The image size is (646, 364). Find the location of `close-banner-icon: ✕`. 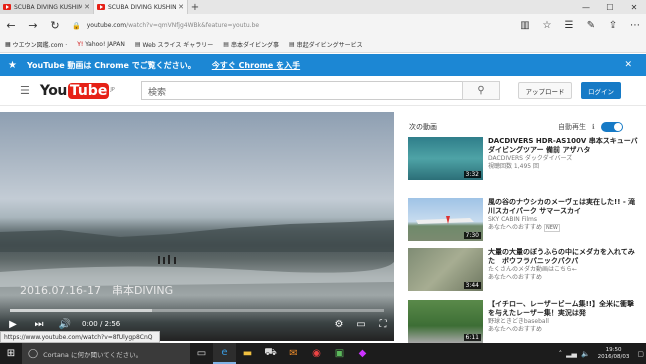

close-banner-icon: ✕ is located at coordinates (628, 65).